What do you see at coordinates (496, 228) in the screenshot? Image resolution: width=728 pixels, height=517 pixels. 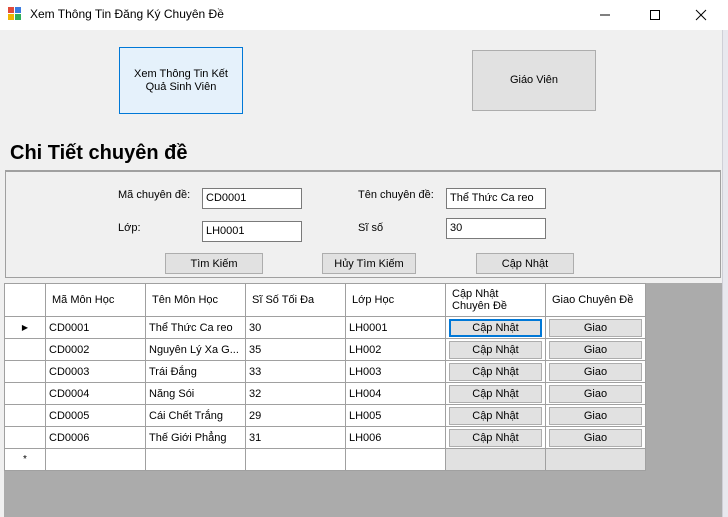 I see `si-so-input: 30` at bounding box center [496, 228].